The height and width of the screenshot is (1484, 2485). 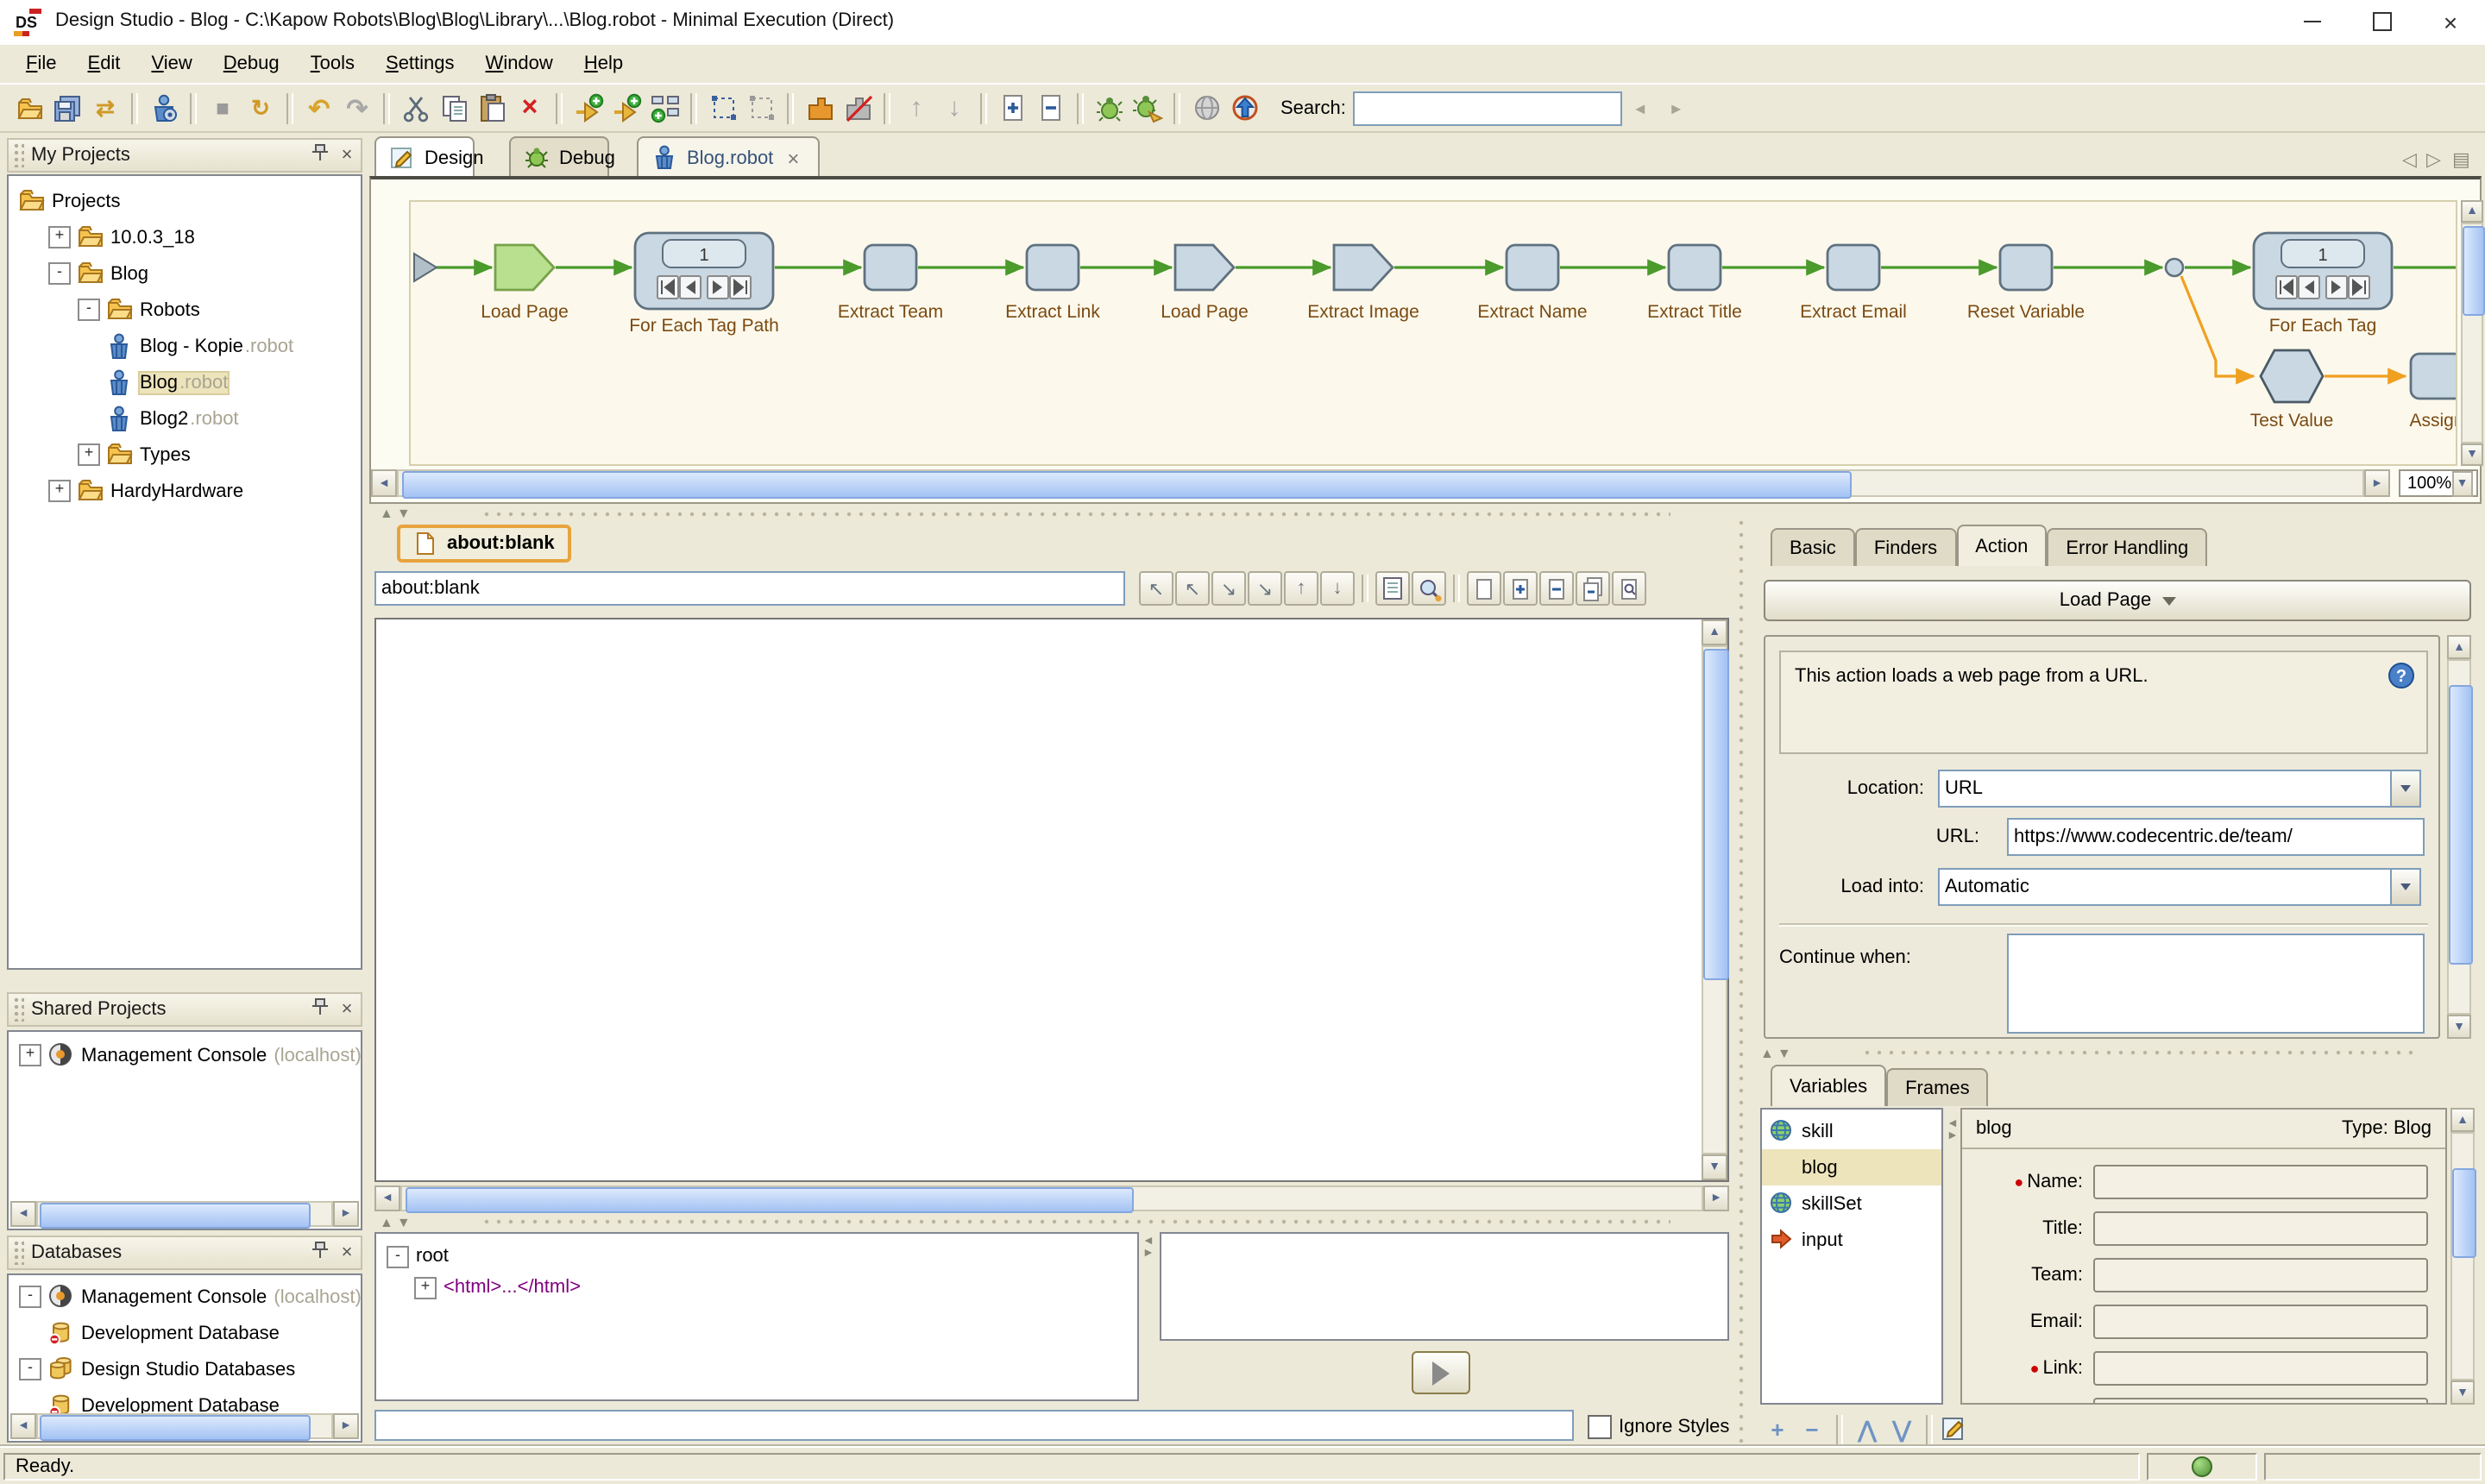 What do you see at coordinates (2179, 789) in the screenshot?
I see `location-select: URL` at bounding box center [2179, 789].